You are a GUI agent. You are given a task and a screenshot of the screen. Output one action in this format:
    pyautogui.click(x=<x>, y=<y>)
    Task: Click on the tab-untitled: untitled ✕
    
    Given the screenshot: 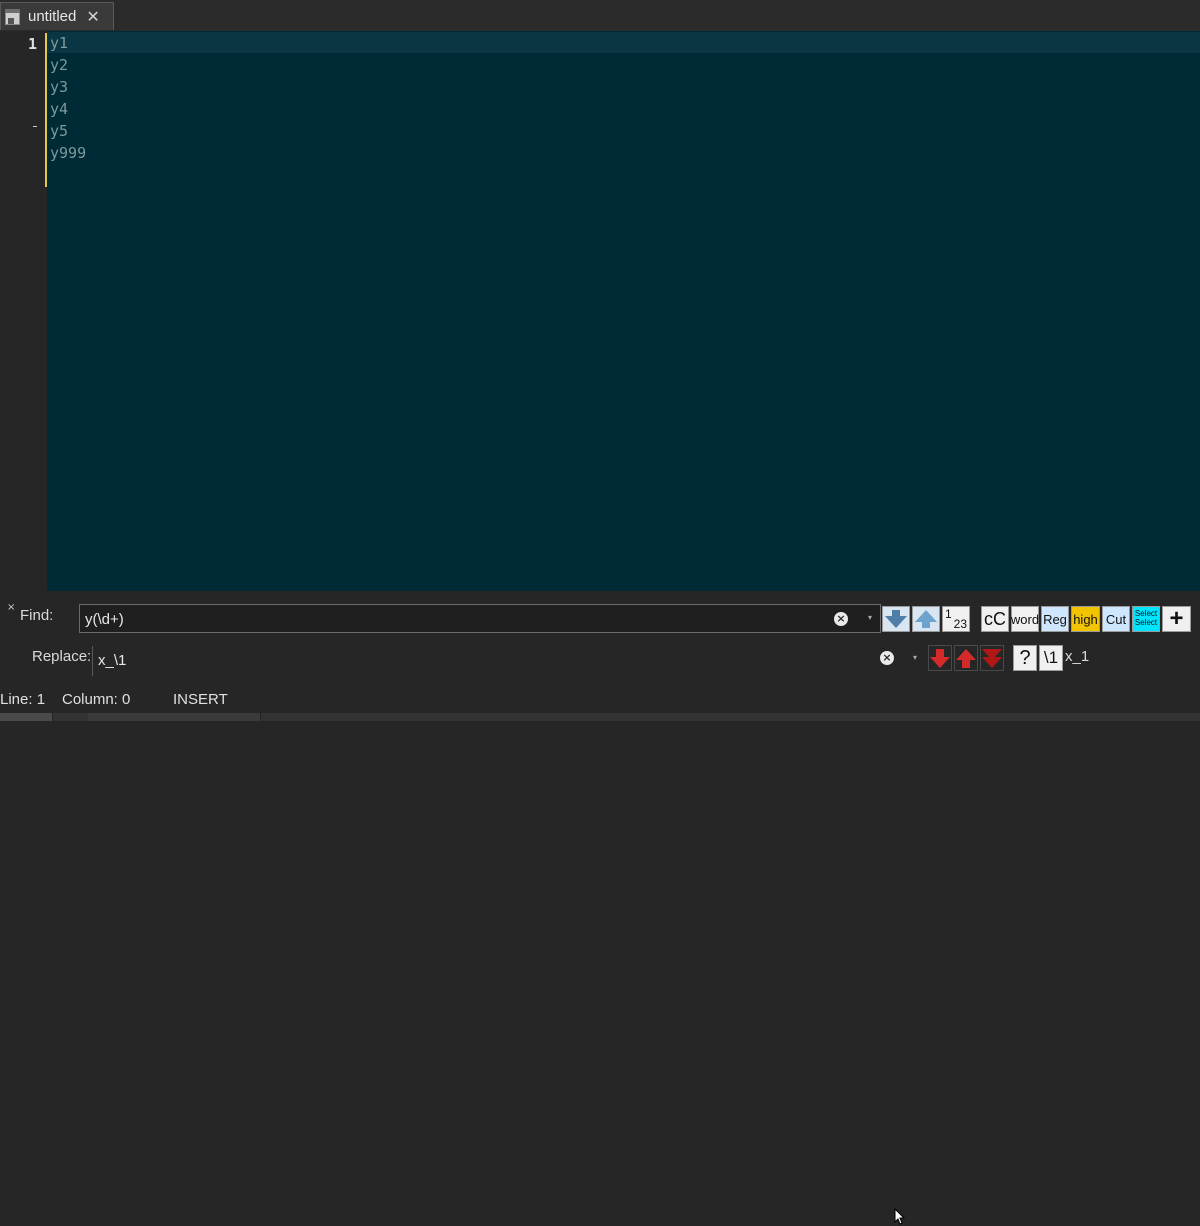 What is the action you would take?
    pyautogui.click(x=57, y=16)
    